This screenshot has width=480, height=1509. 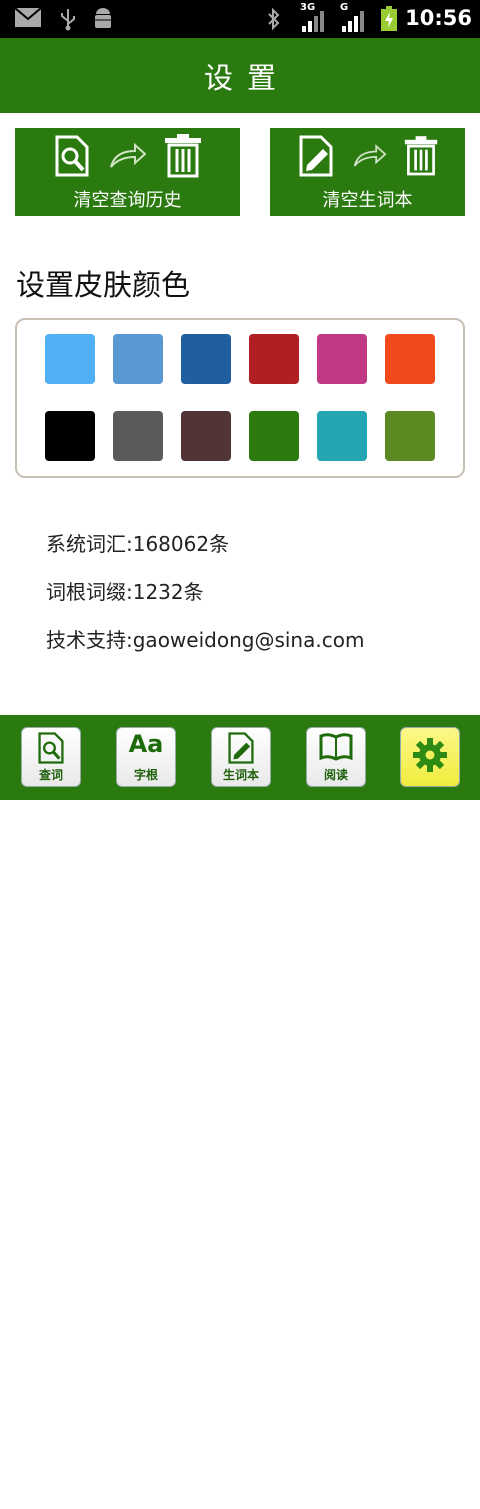 What do you see at coordinates (367, 200) in the screenshot?
I see `clear-wordbook-label: 清空生词本` at bounding box center [367, 200].